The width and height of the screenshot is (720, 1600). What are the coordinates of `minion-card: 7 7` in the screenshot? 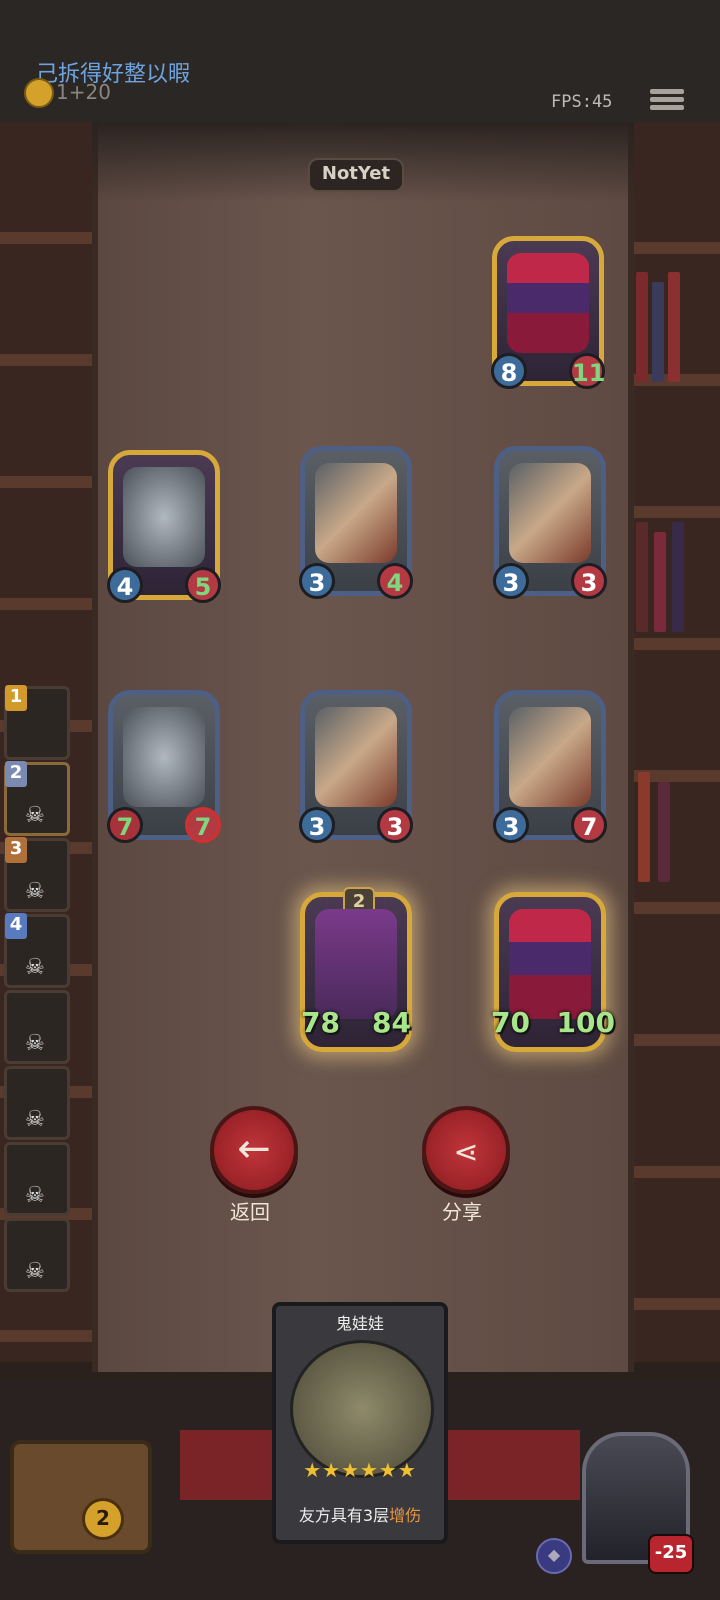 It's located at (164, 766).